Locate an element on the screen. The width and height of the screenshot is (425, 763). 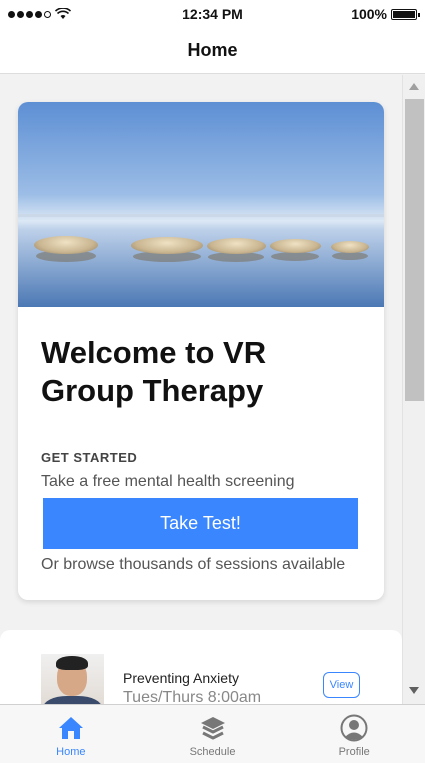
wifi-icon is located at coordinates (63, 13).